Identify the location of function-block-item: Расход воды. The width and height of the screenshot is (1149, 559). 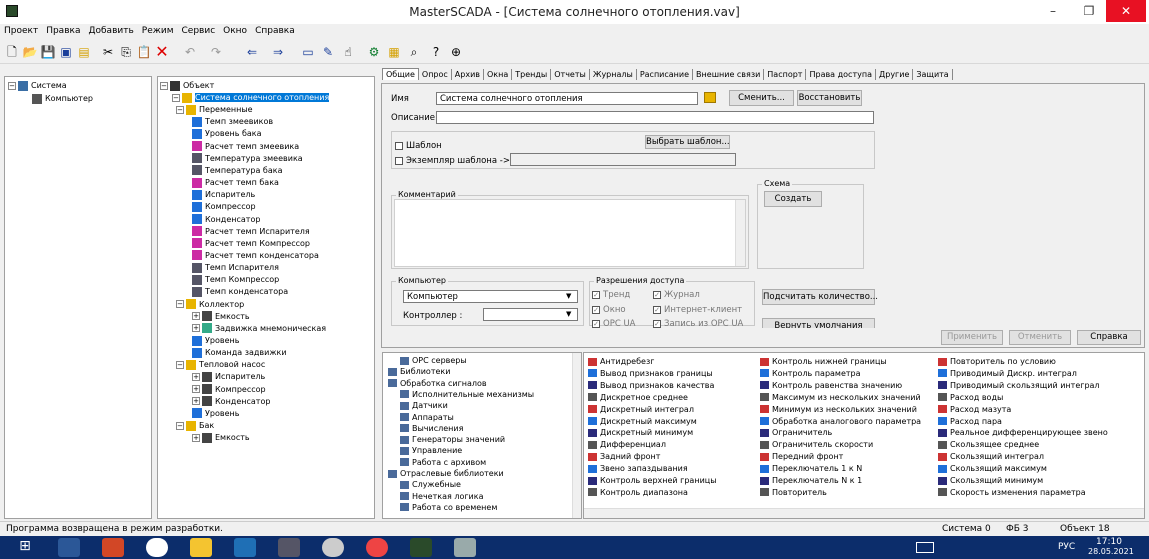
(970, 398).